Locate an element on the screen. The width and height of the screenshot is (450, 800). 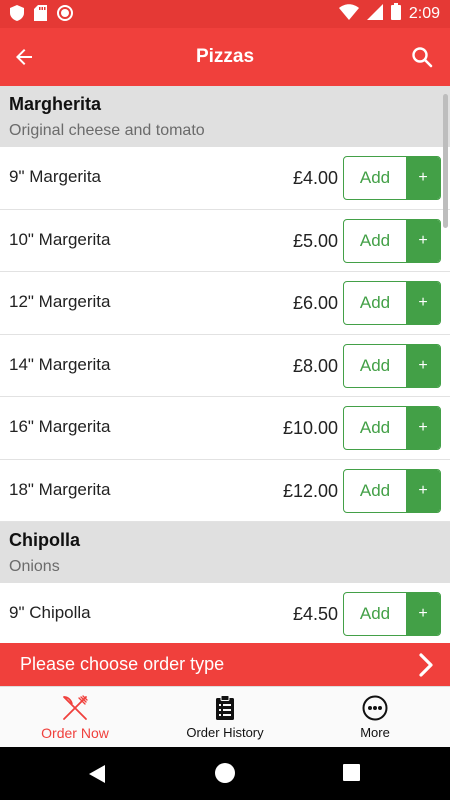
bottom-nav: Order Now Order History More is located at coordinates (225, 716).